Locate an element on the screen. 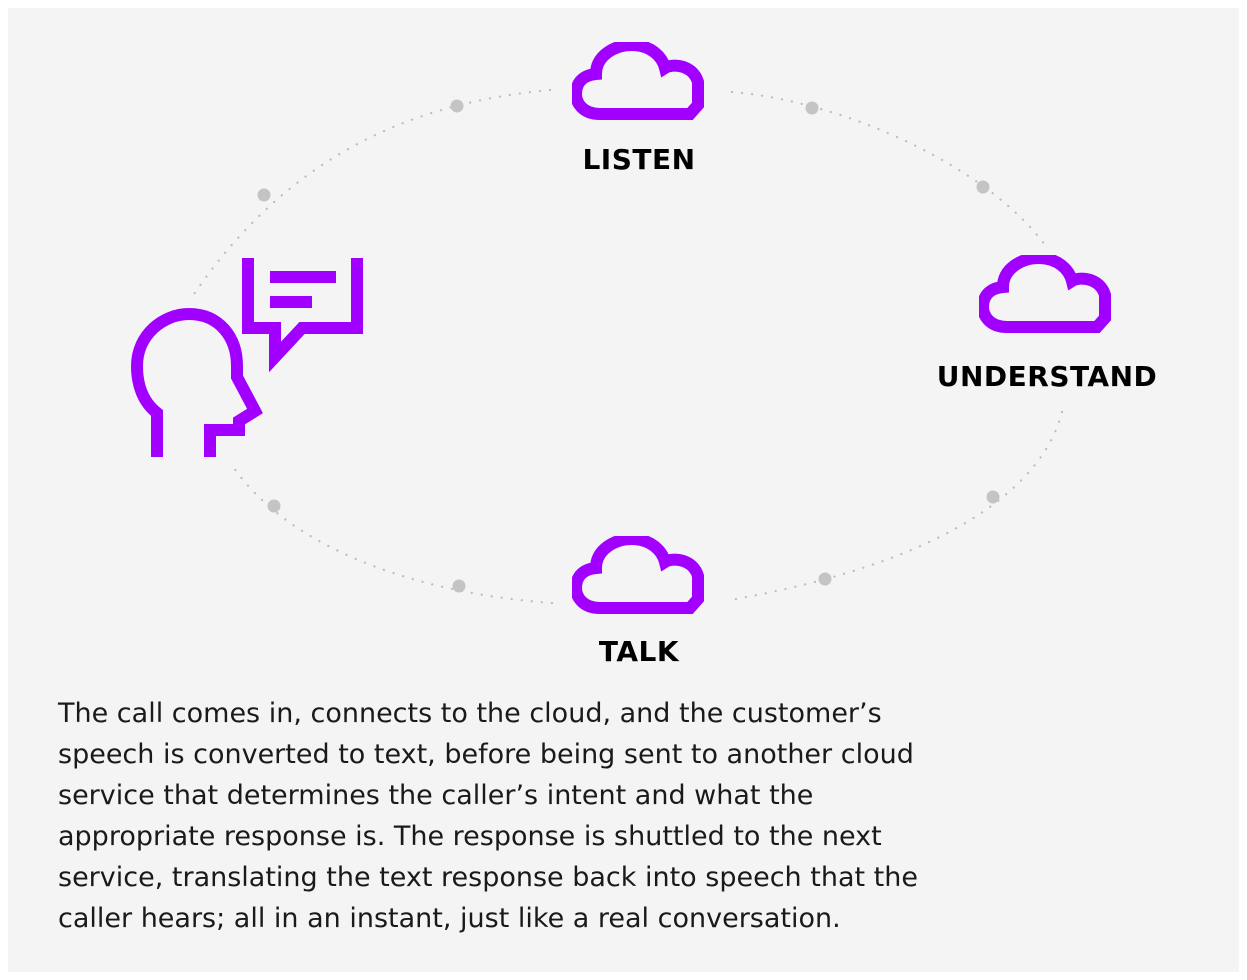 The image size is (1247, 980). path-segment-bottom-left is located at coordinates (391, 532).